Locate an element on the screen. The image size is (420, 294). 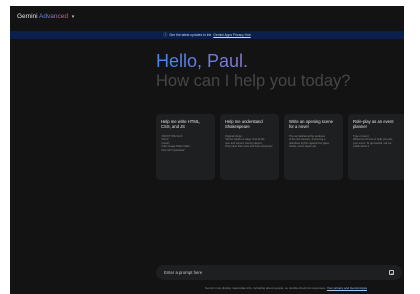
top-bar: Gemini Advanced ▾ is located at coordinates (207, 16).